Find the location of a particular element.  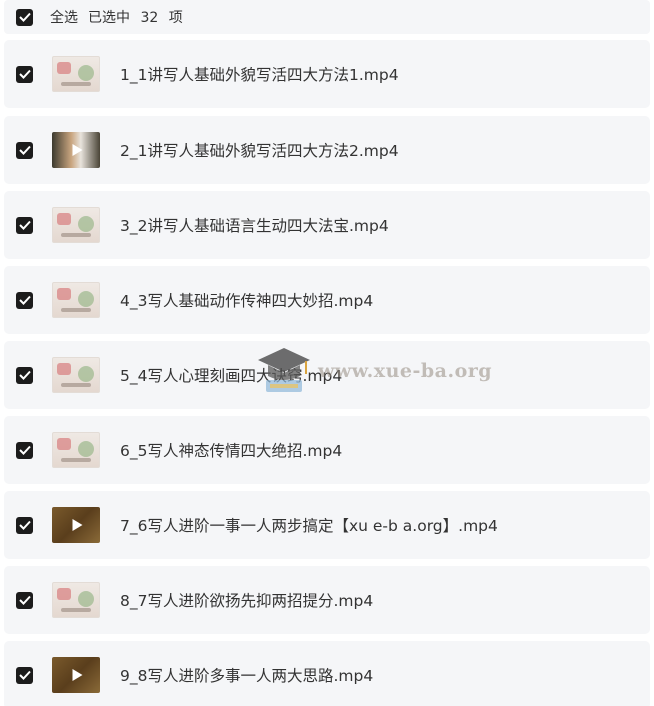

selection-summary: 全选 已选中 32 项 is located at coordinates (116, 17).